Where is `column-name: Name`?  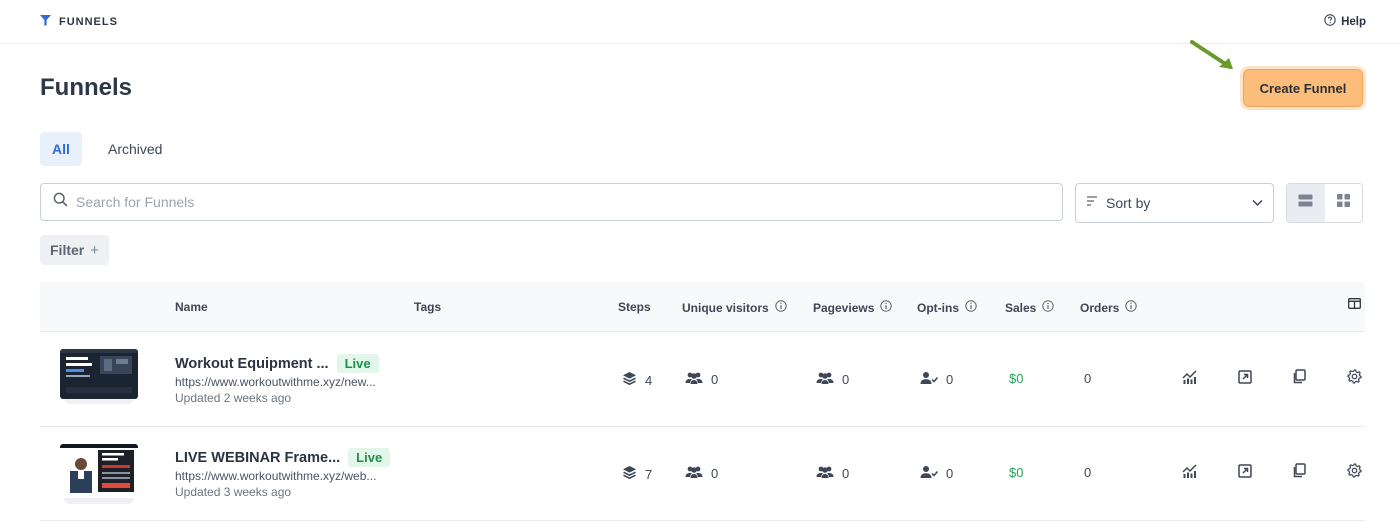
column-name: Name is located at coordinates (191, 307).